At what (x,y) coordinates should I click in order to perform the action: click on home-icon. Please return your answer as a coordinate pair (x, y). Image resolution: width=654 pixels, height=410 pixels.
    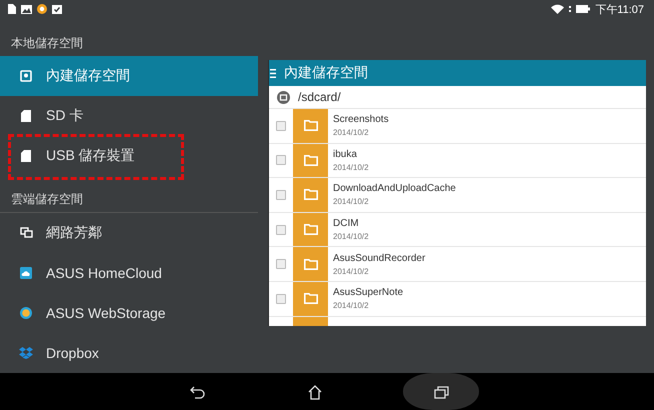
    Looking at the image, I should click on (315, 392).